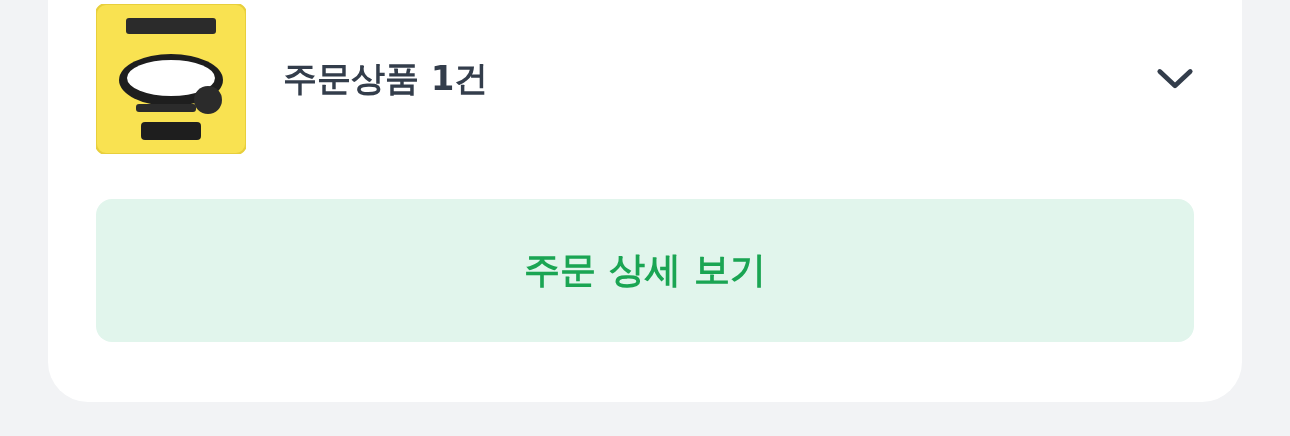 This screenshot has height=436, width=1290. I want to click on chevron-icon, so click(1175, 79).